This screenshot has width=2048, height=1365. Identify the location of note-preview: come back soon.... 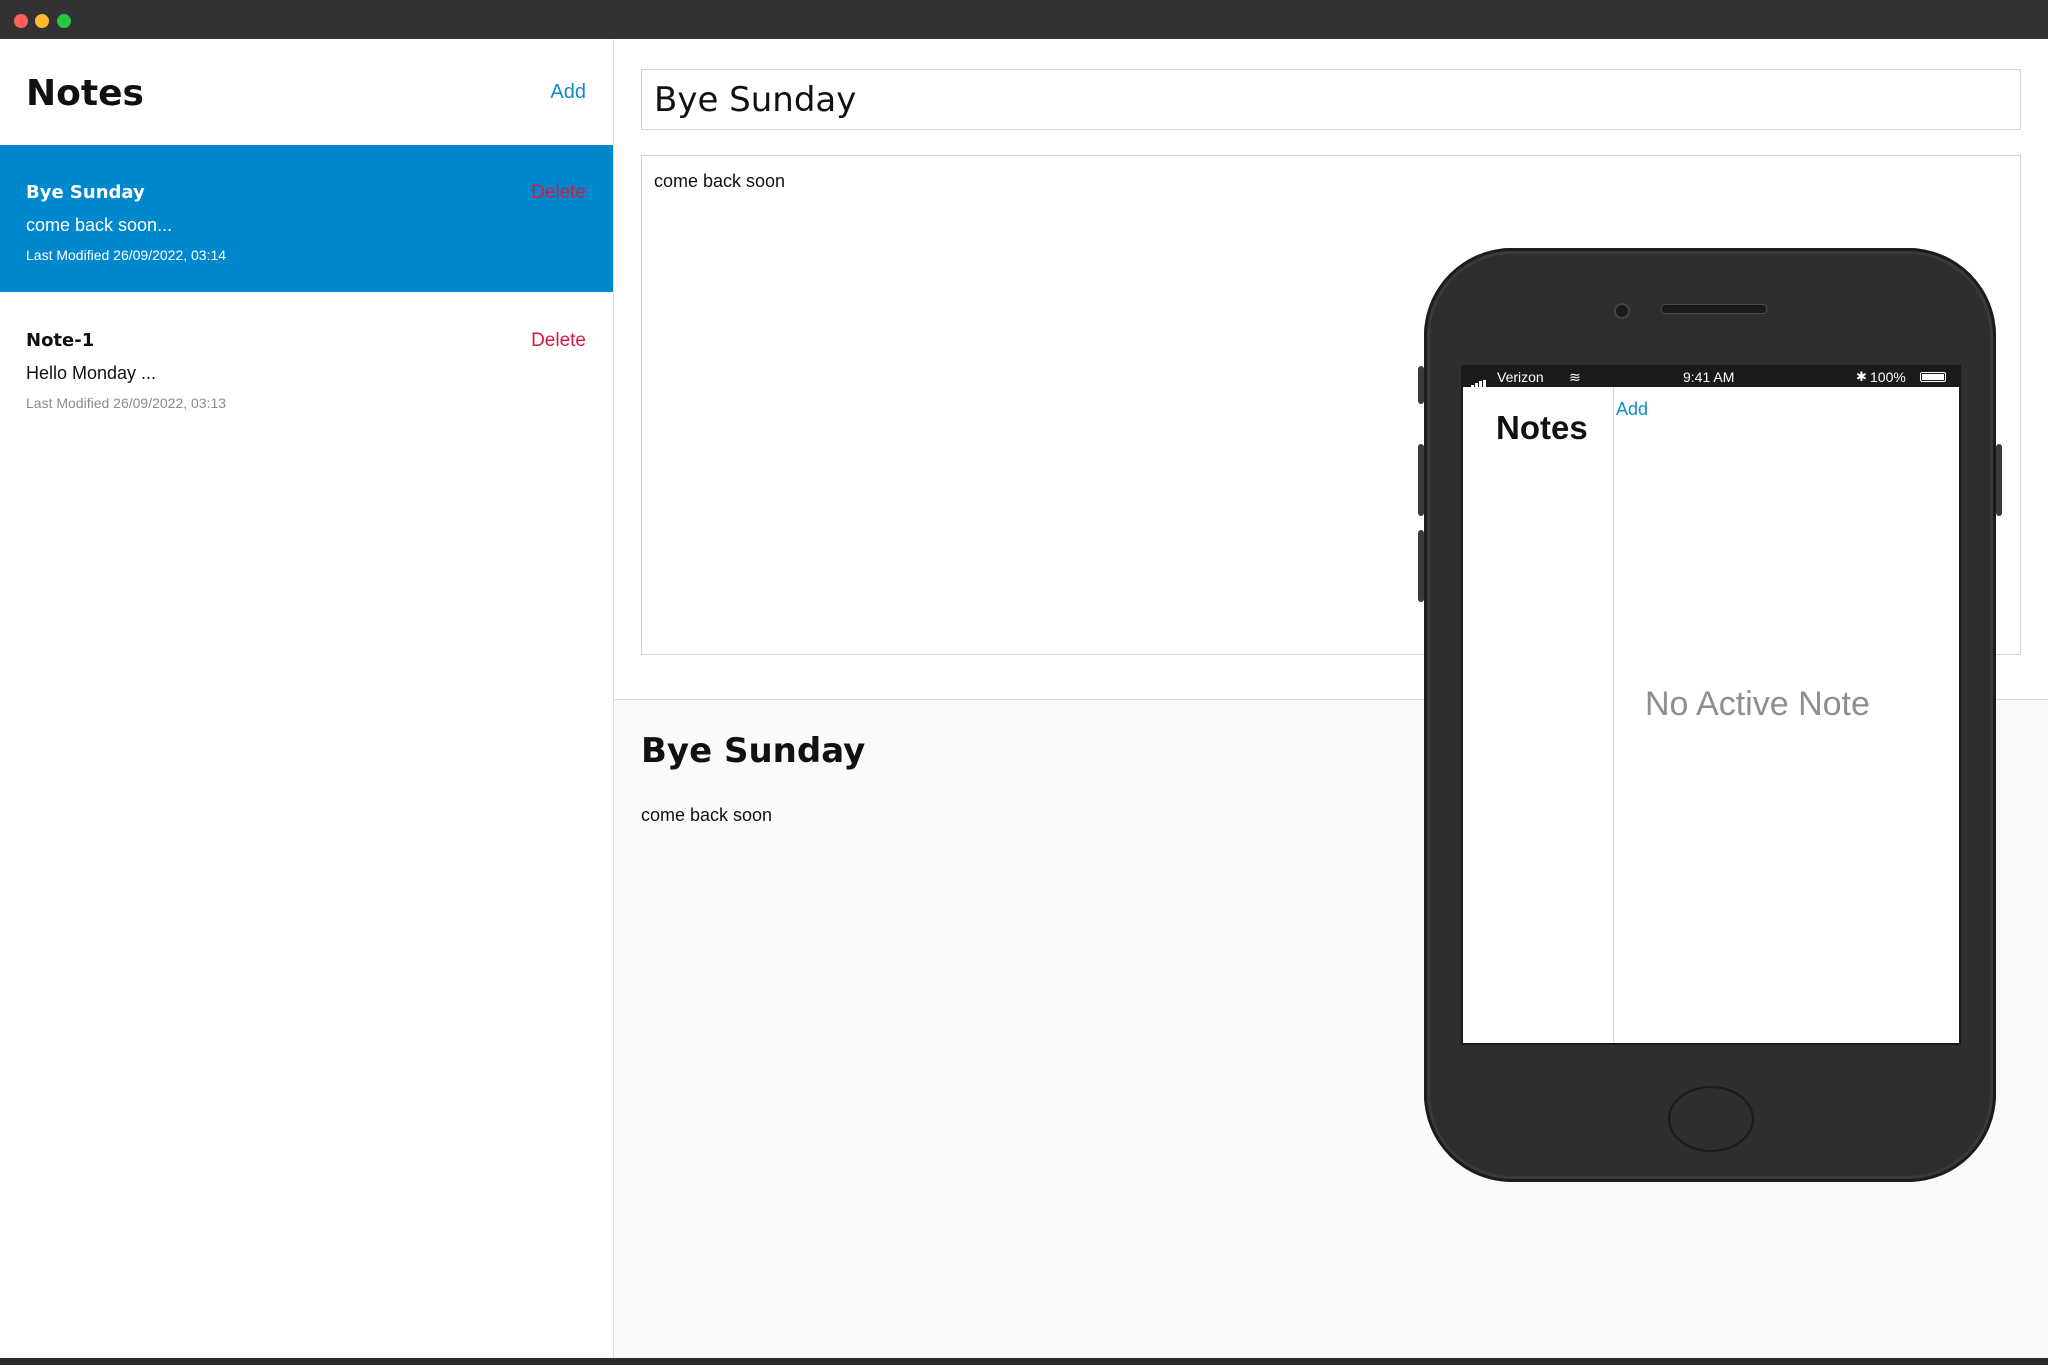
(99, 225).